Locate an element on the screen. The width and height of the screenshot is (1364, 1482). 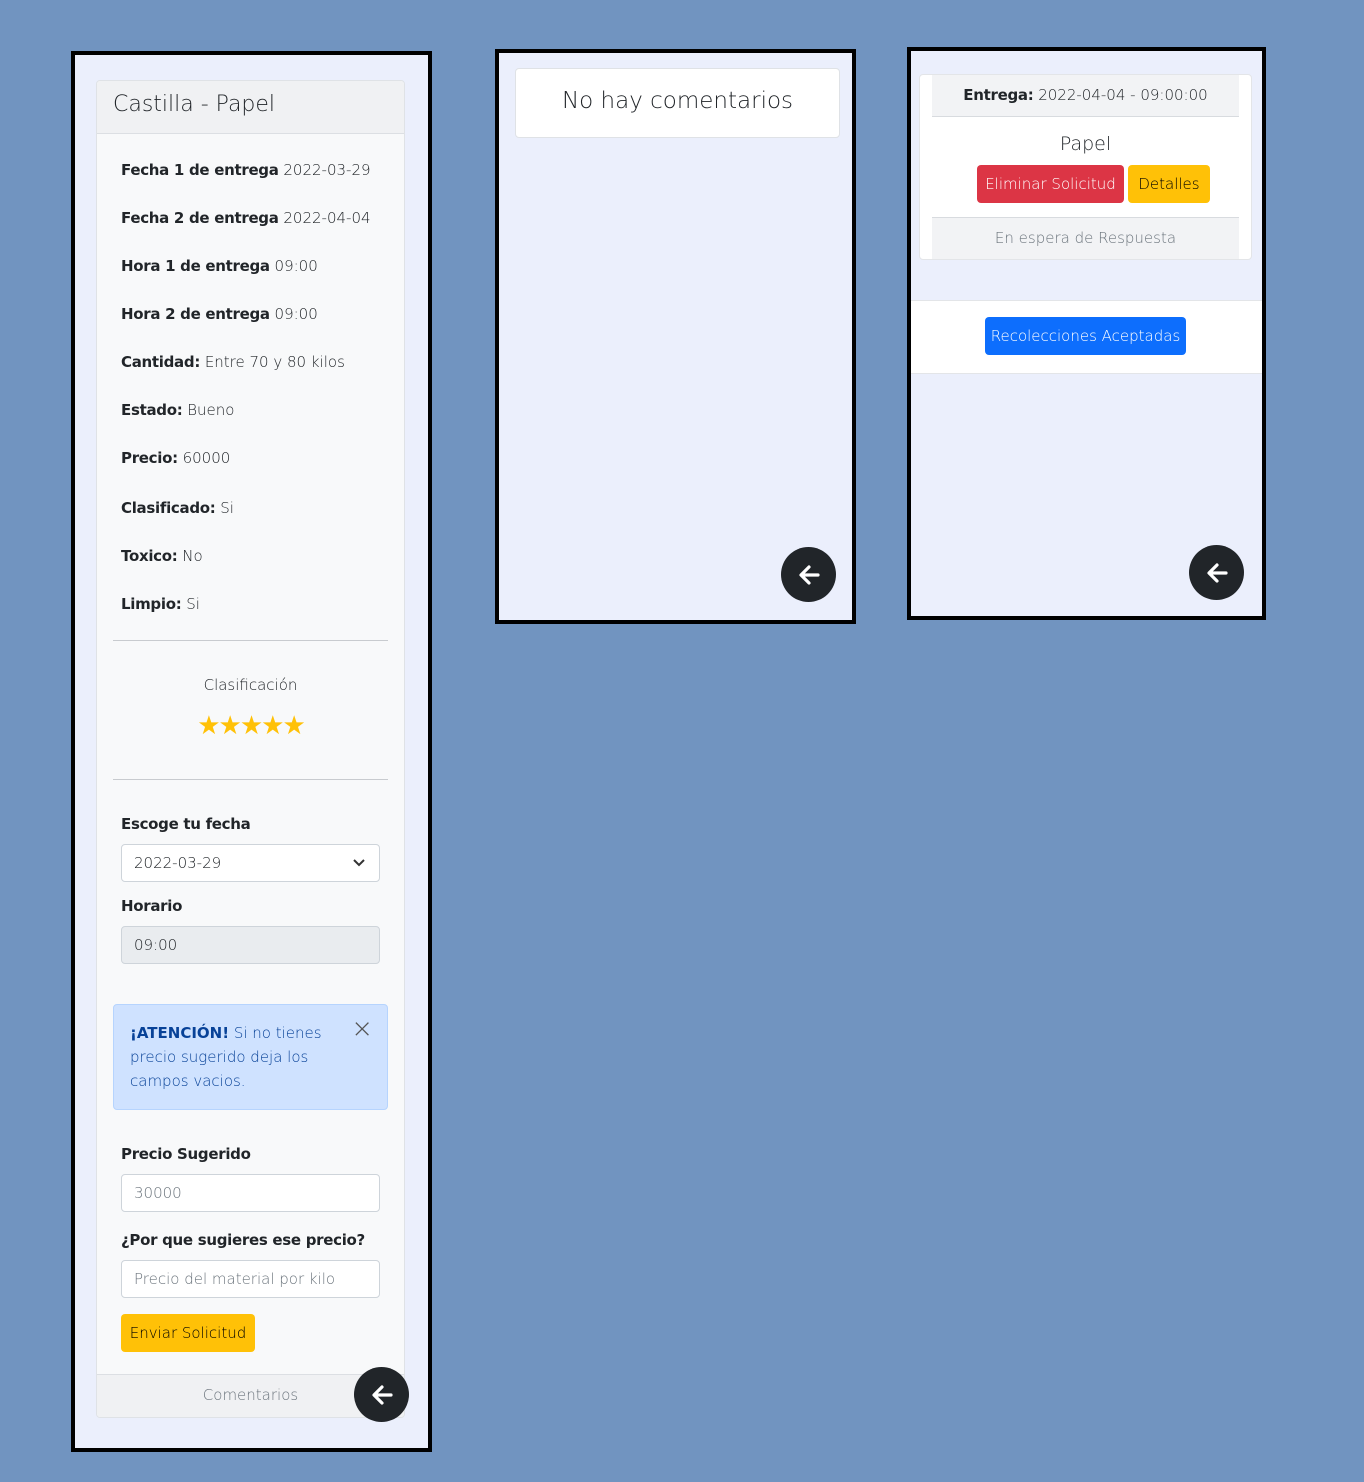
detail-fecha-2: Fecha 2 de entrega 2022-04-04 is located at coordinates (246, 218).